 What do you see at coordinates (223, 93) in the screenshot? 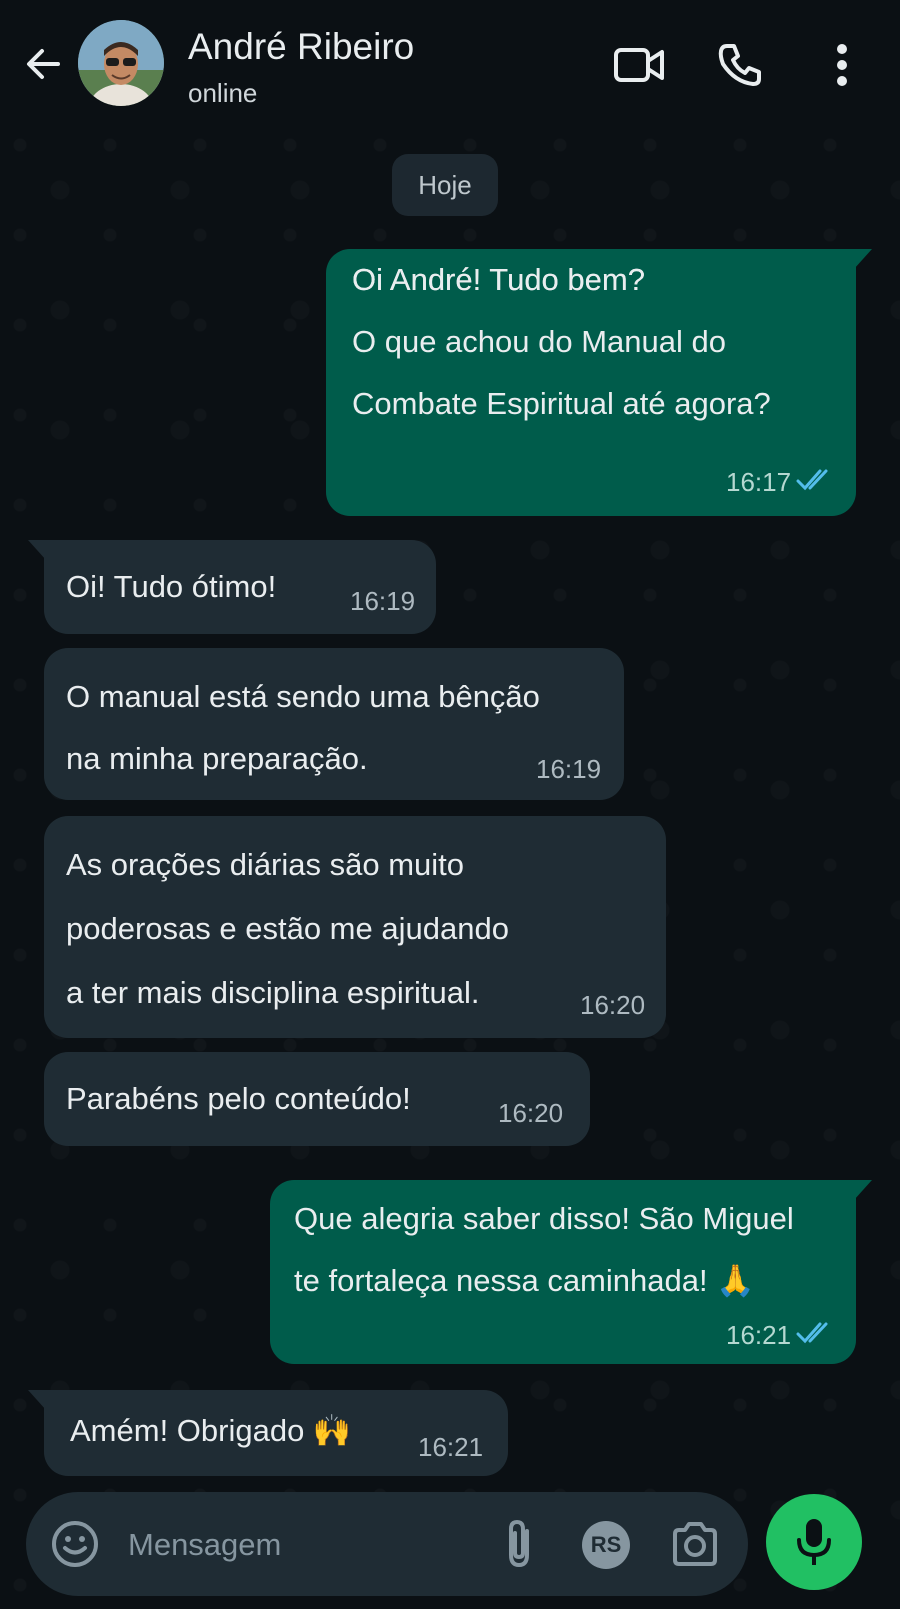
I see `contact-status: online` at bounding box center [223, 93].